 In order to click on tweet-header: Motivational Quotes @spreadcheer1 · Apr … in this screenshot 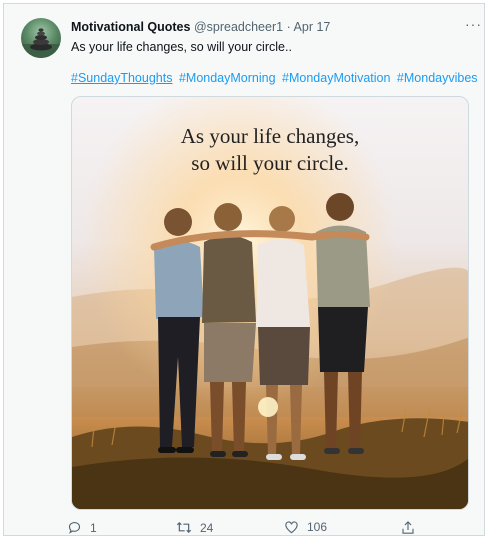, I will do `click(200, 27)`.